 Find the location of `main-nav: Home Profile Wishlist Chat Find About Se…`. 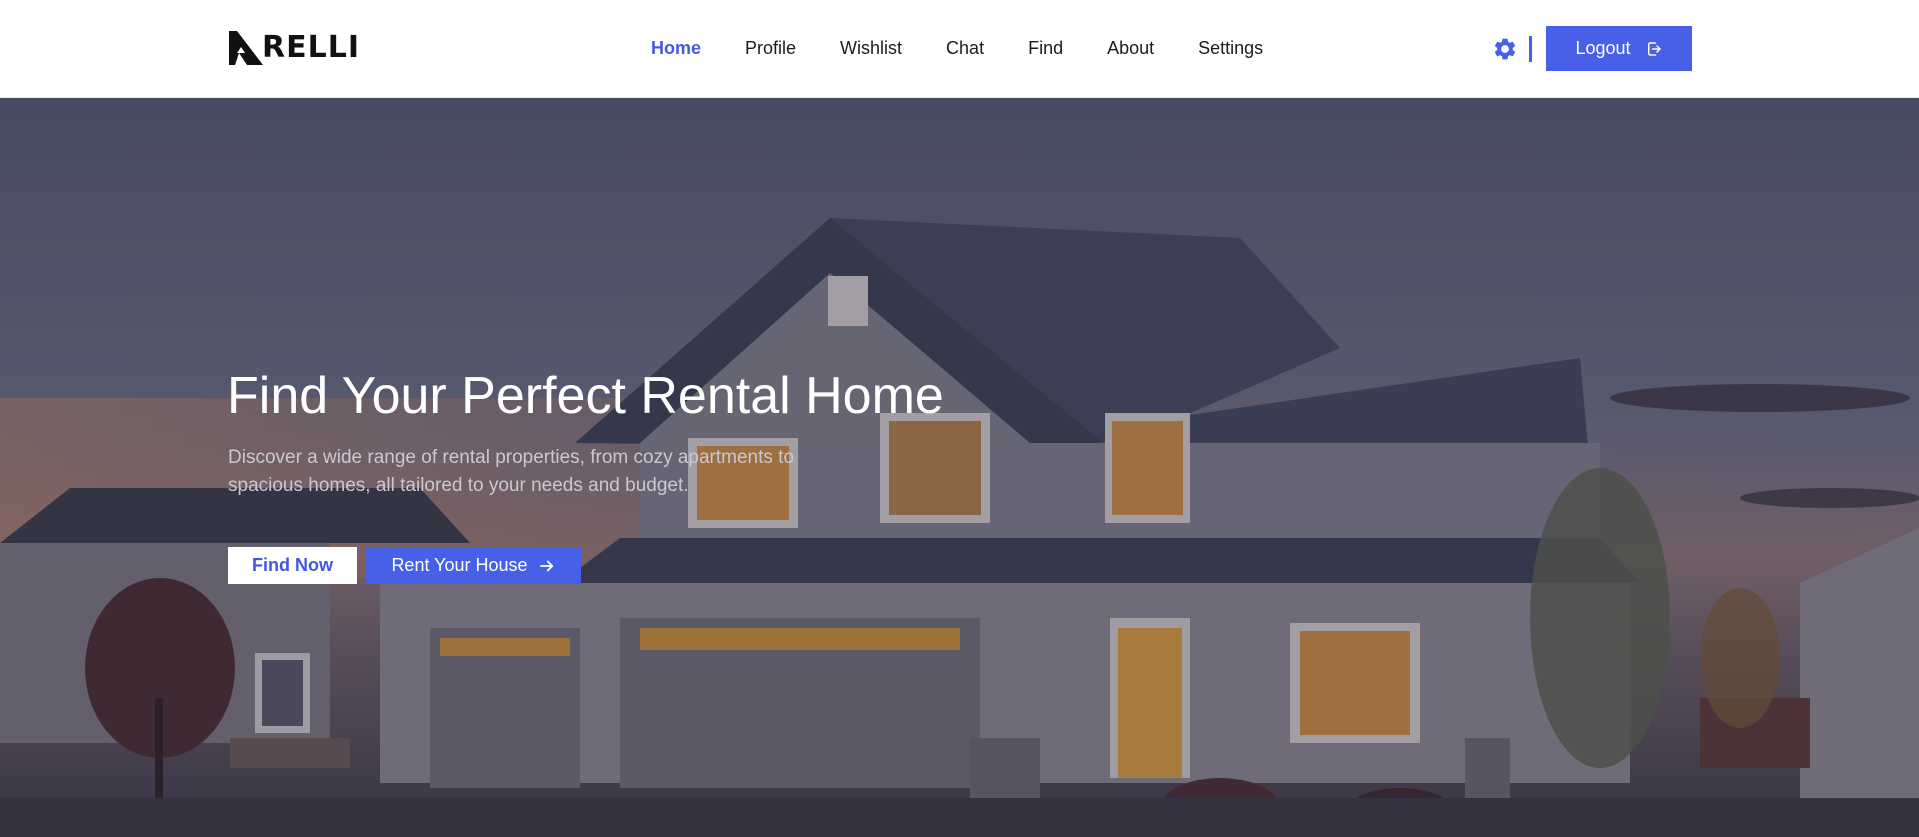

main-nav: Home Profile Wishlist Chat Find About Se… is located at coordinates (957, 48).